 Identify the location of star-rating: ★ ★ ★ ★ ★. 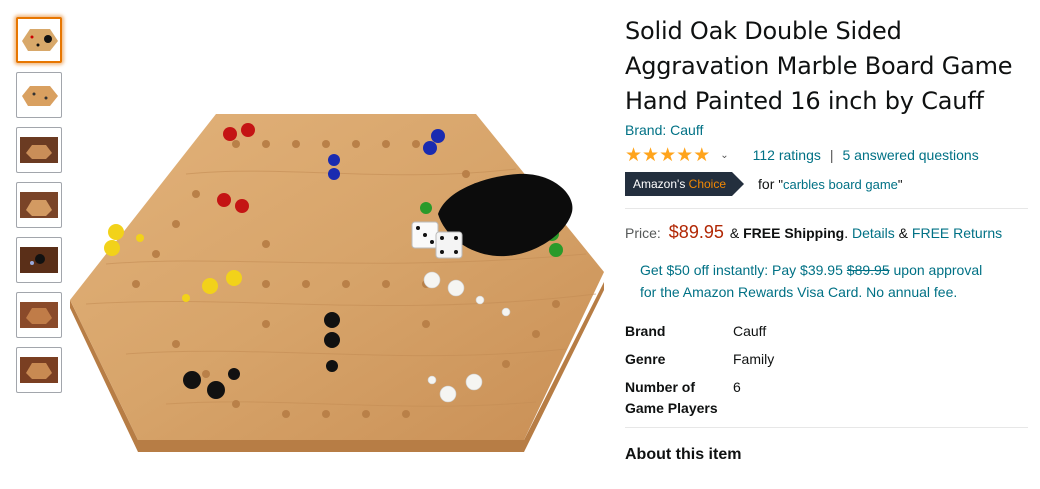
(667, 155).